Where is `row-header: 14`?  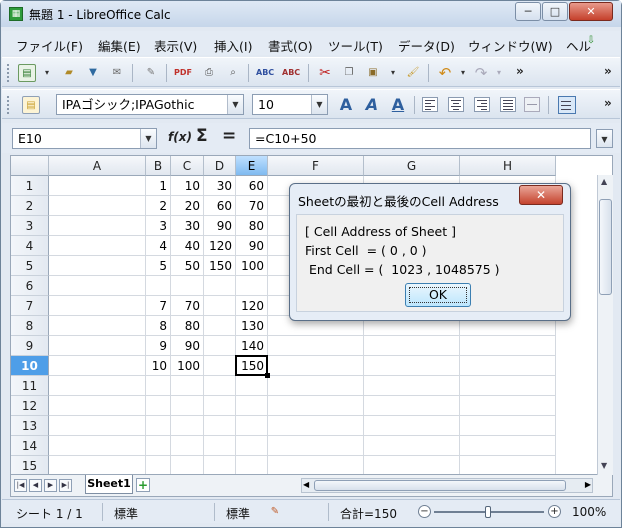 row-header: 14 is located at coordinates (30, 446).